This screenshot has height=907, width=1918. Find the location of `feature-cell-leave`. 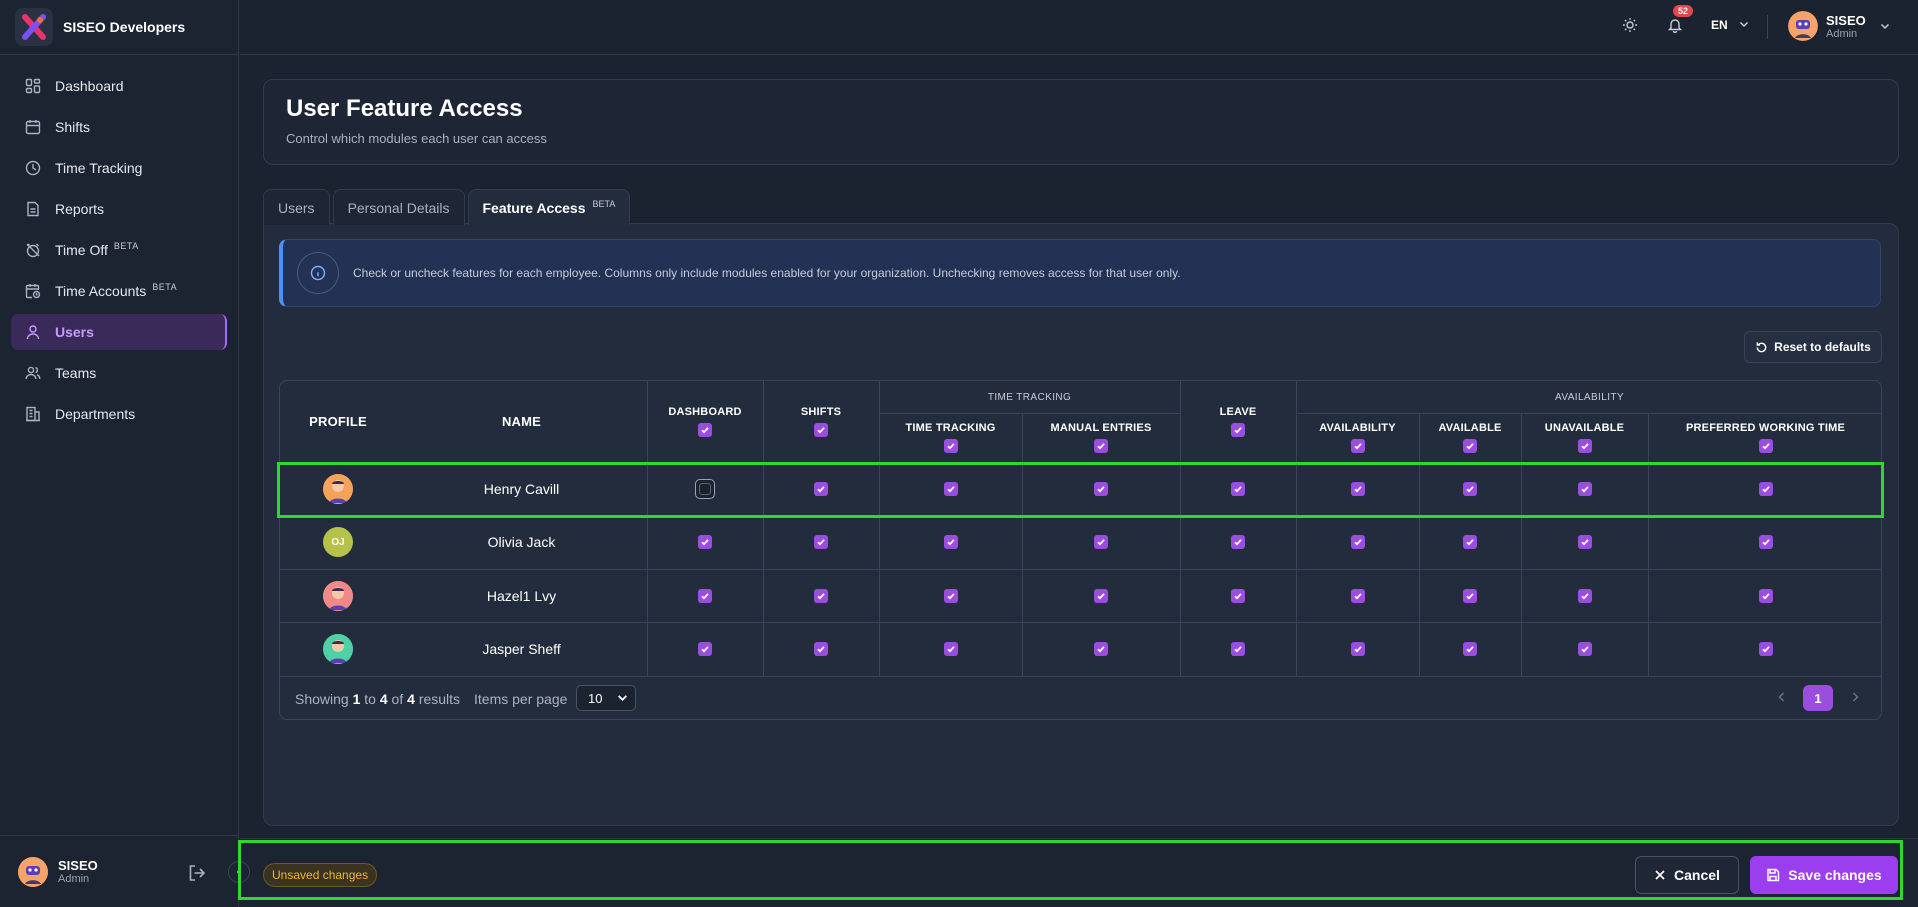

feature-cell-leave is located at coordinates (1238, 649).